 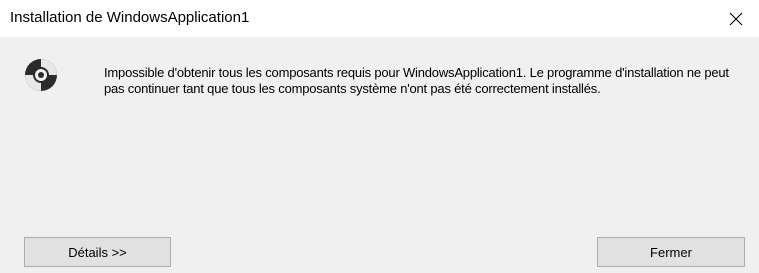 I want to click on window-title: Installation de WindowsApplication1, so click(x=130, y=17).